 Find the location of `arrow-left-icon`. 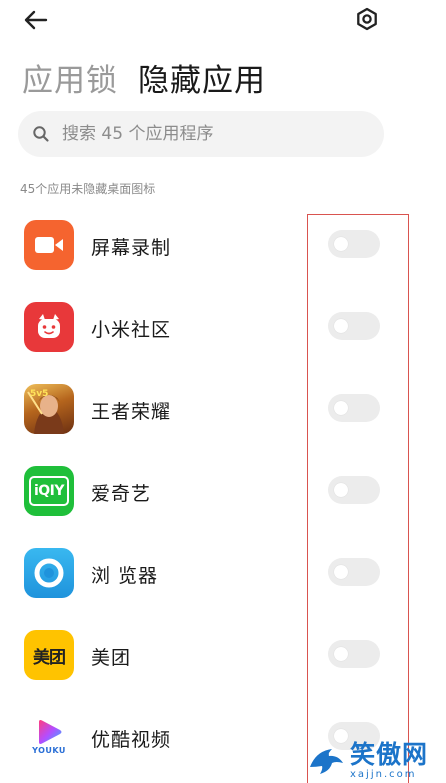

arrow-left-icon is located at coordinates (36, 20).